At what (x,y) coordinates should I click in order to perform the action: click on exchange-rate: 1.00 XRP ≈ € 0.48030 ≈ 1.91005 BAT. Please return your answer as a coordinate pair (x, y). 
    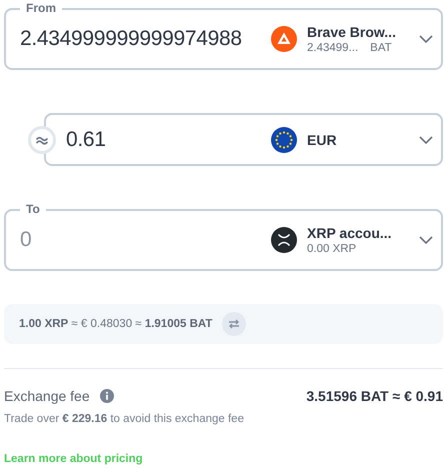
    Looking at the image, I should click on (115, 324).